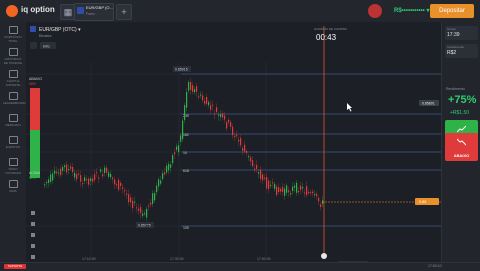  I want to click on deposit-button: Depositar, so click(452, 11).